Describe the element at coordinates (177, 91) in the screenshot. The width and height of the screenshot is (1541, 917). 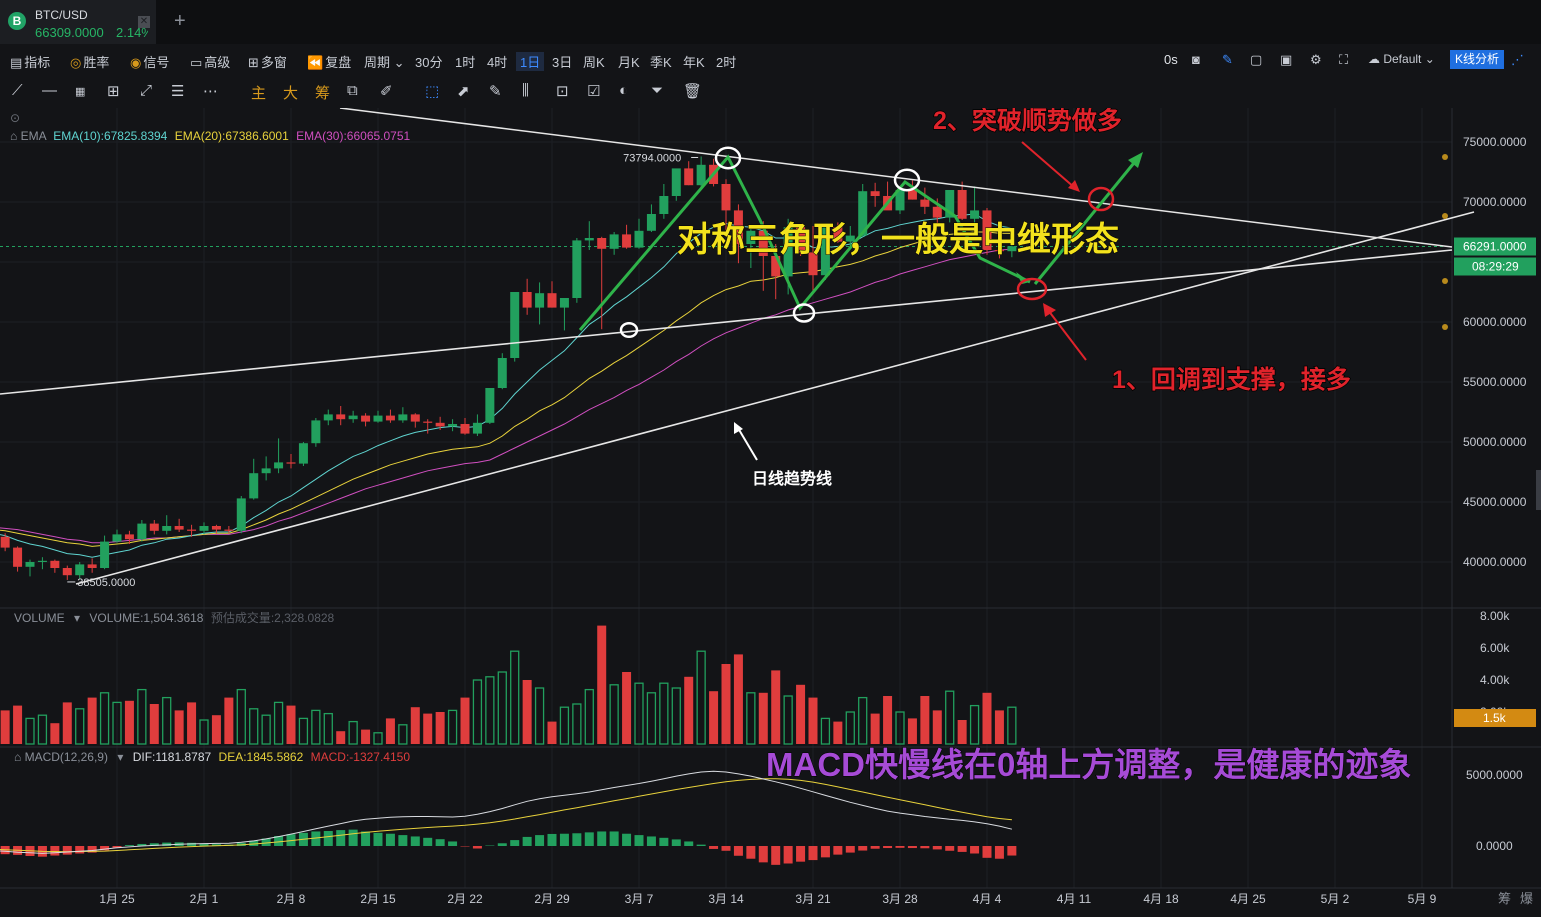
I see `fib-tool-icon: ☰` at that location.